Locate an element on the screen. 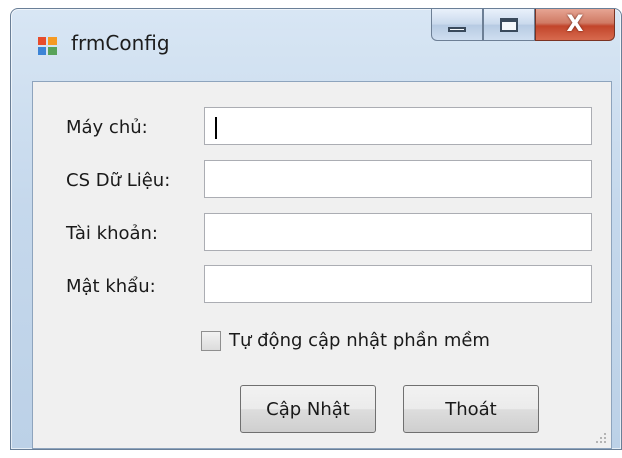  auto-update-label: Tự động cập nhật phần mềm is located at coordinates (359, 340).